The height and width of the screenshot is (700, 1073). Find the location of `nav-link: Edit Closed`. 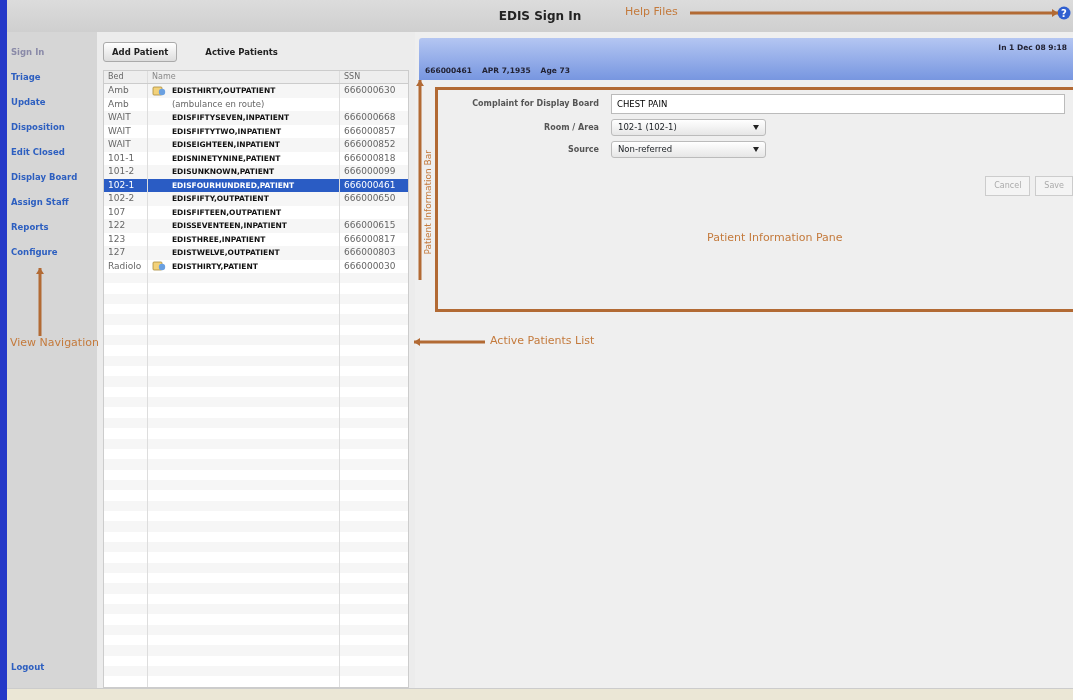

nav-link: Edit Closed is located at coordinates (54, 152).